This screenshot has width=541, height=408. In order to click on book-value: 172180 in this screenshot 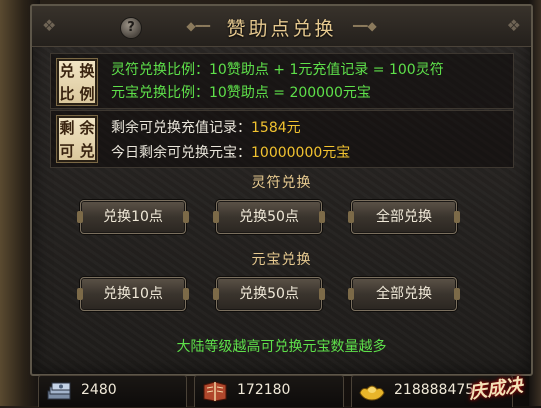, I will do `click(264, 390)`.